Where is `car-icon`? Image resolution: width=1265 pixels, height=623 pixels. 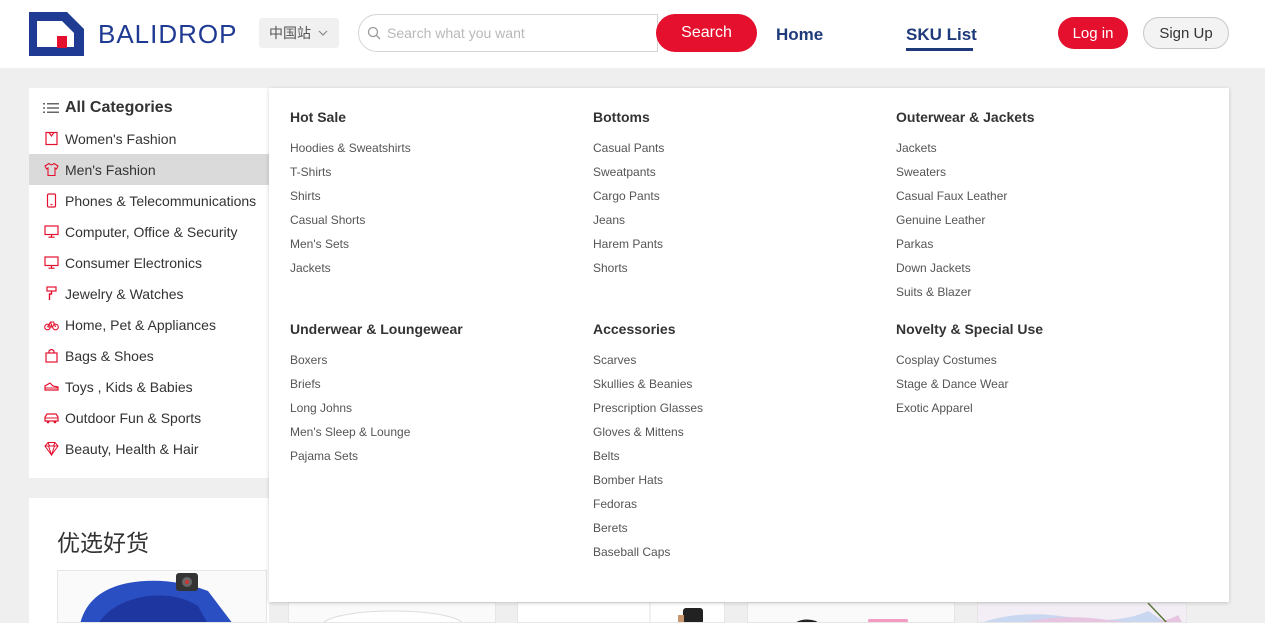 car-icon is located at coordinates (51, 418).